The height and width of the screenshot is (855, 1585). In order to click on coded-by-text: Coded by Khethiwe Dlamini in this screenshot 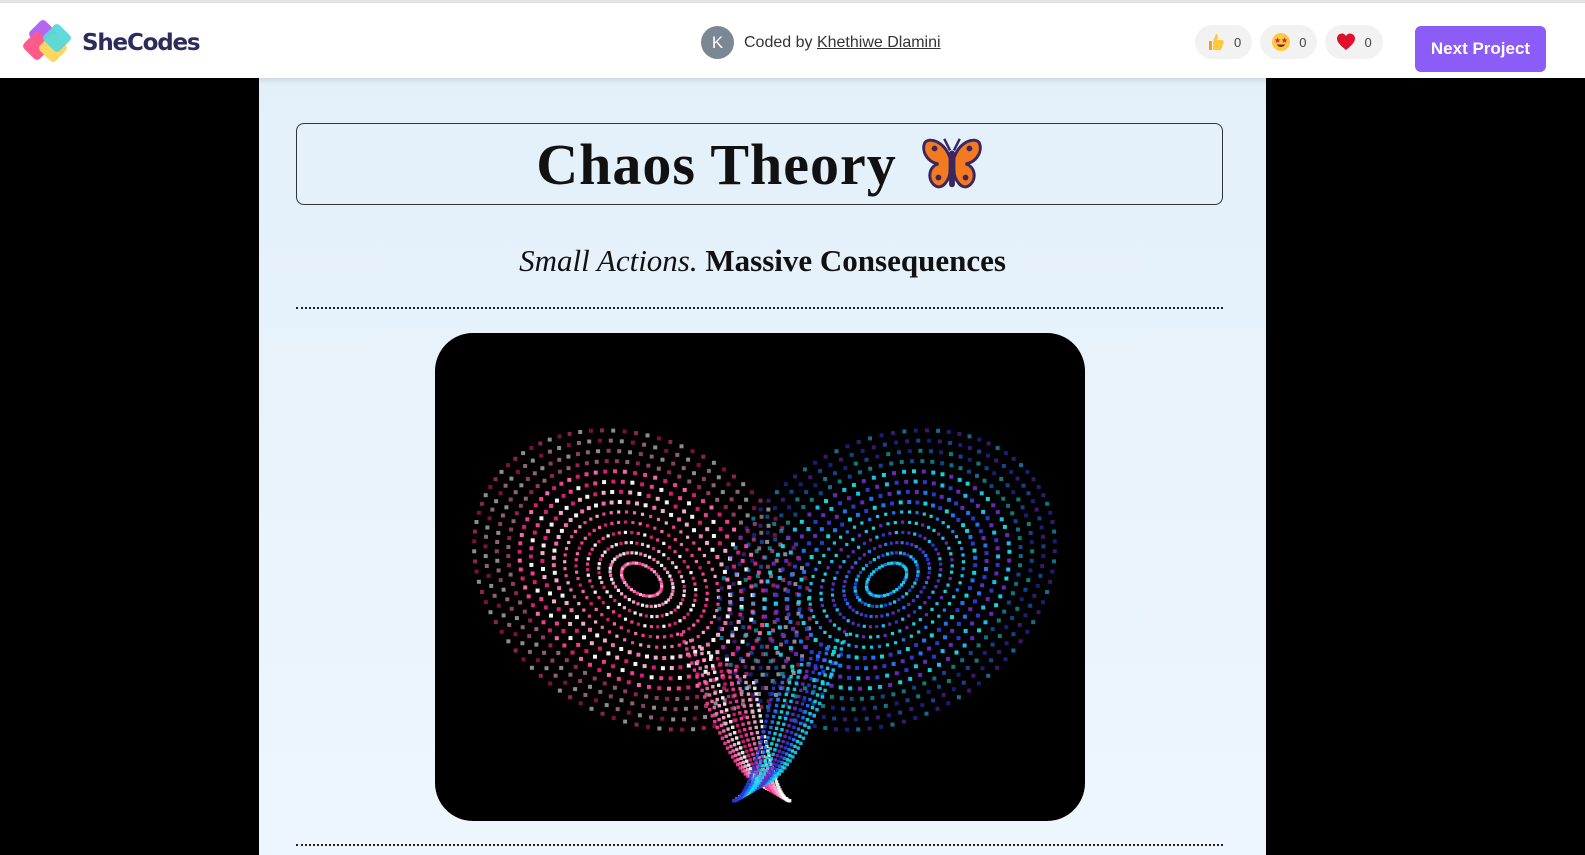, I will do `click(842, 43)`.